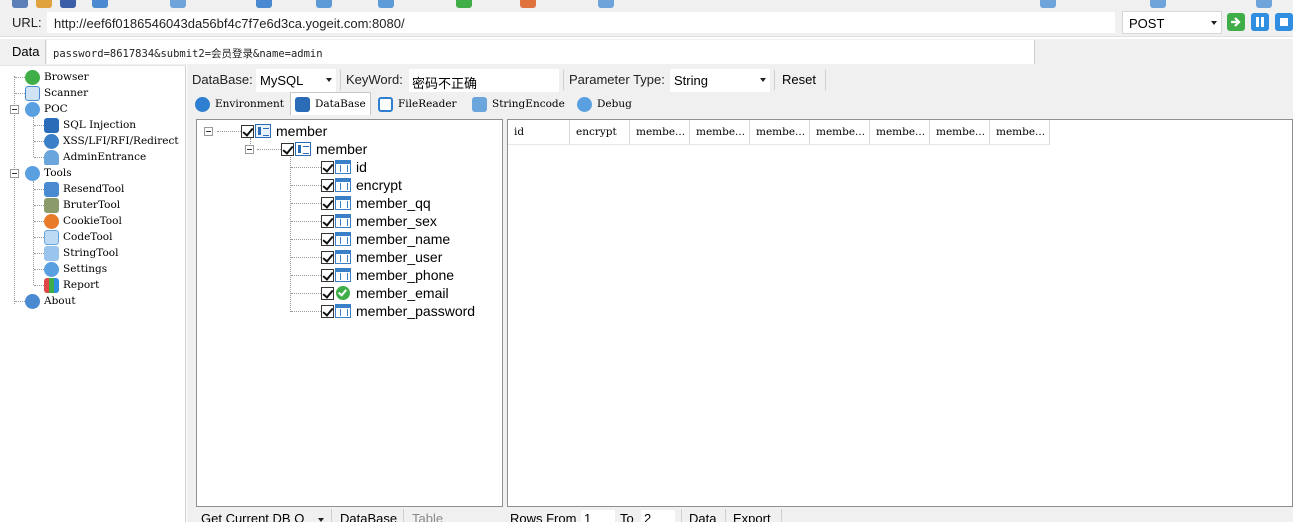  Describe the element at coordinates (399, 257) in the screenshot. I see `column-name: member_user` at that location.